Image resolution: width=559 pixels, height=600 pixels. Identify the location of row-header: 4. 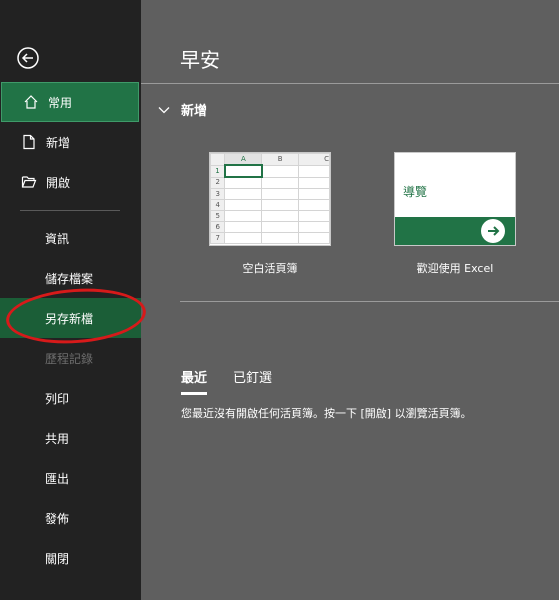
(218, 205).